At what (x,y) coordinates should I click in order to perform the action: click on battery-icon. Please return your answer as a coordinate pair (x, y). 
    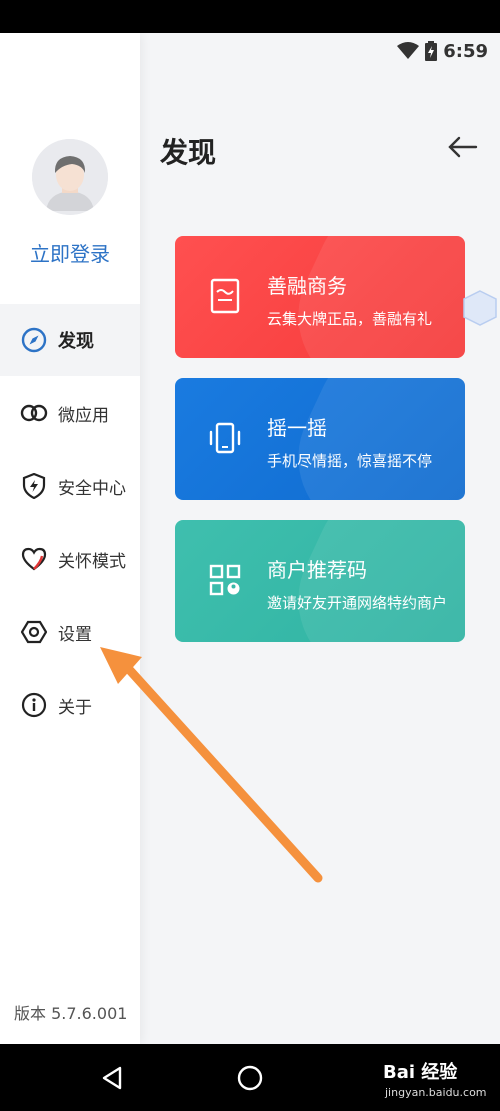
    Looking at the image, I should click on (431, 51).